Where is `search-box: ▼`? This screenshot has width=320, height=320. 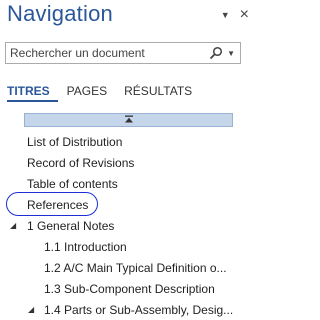
search-box: ▼ is located at coordinates (123, 53).